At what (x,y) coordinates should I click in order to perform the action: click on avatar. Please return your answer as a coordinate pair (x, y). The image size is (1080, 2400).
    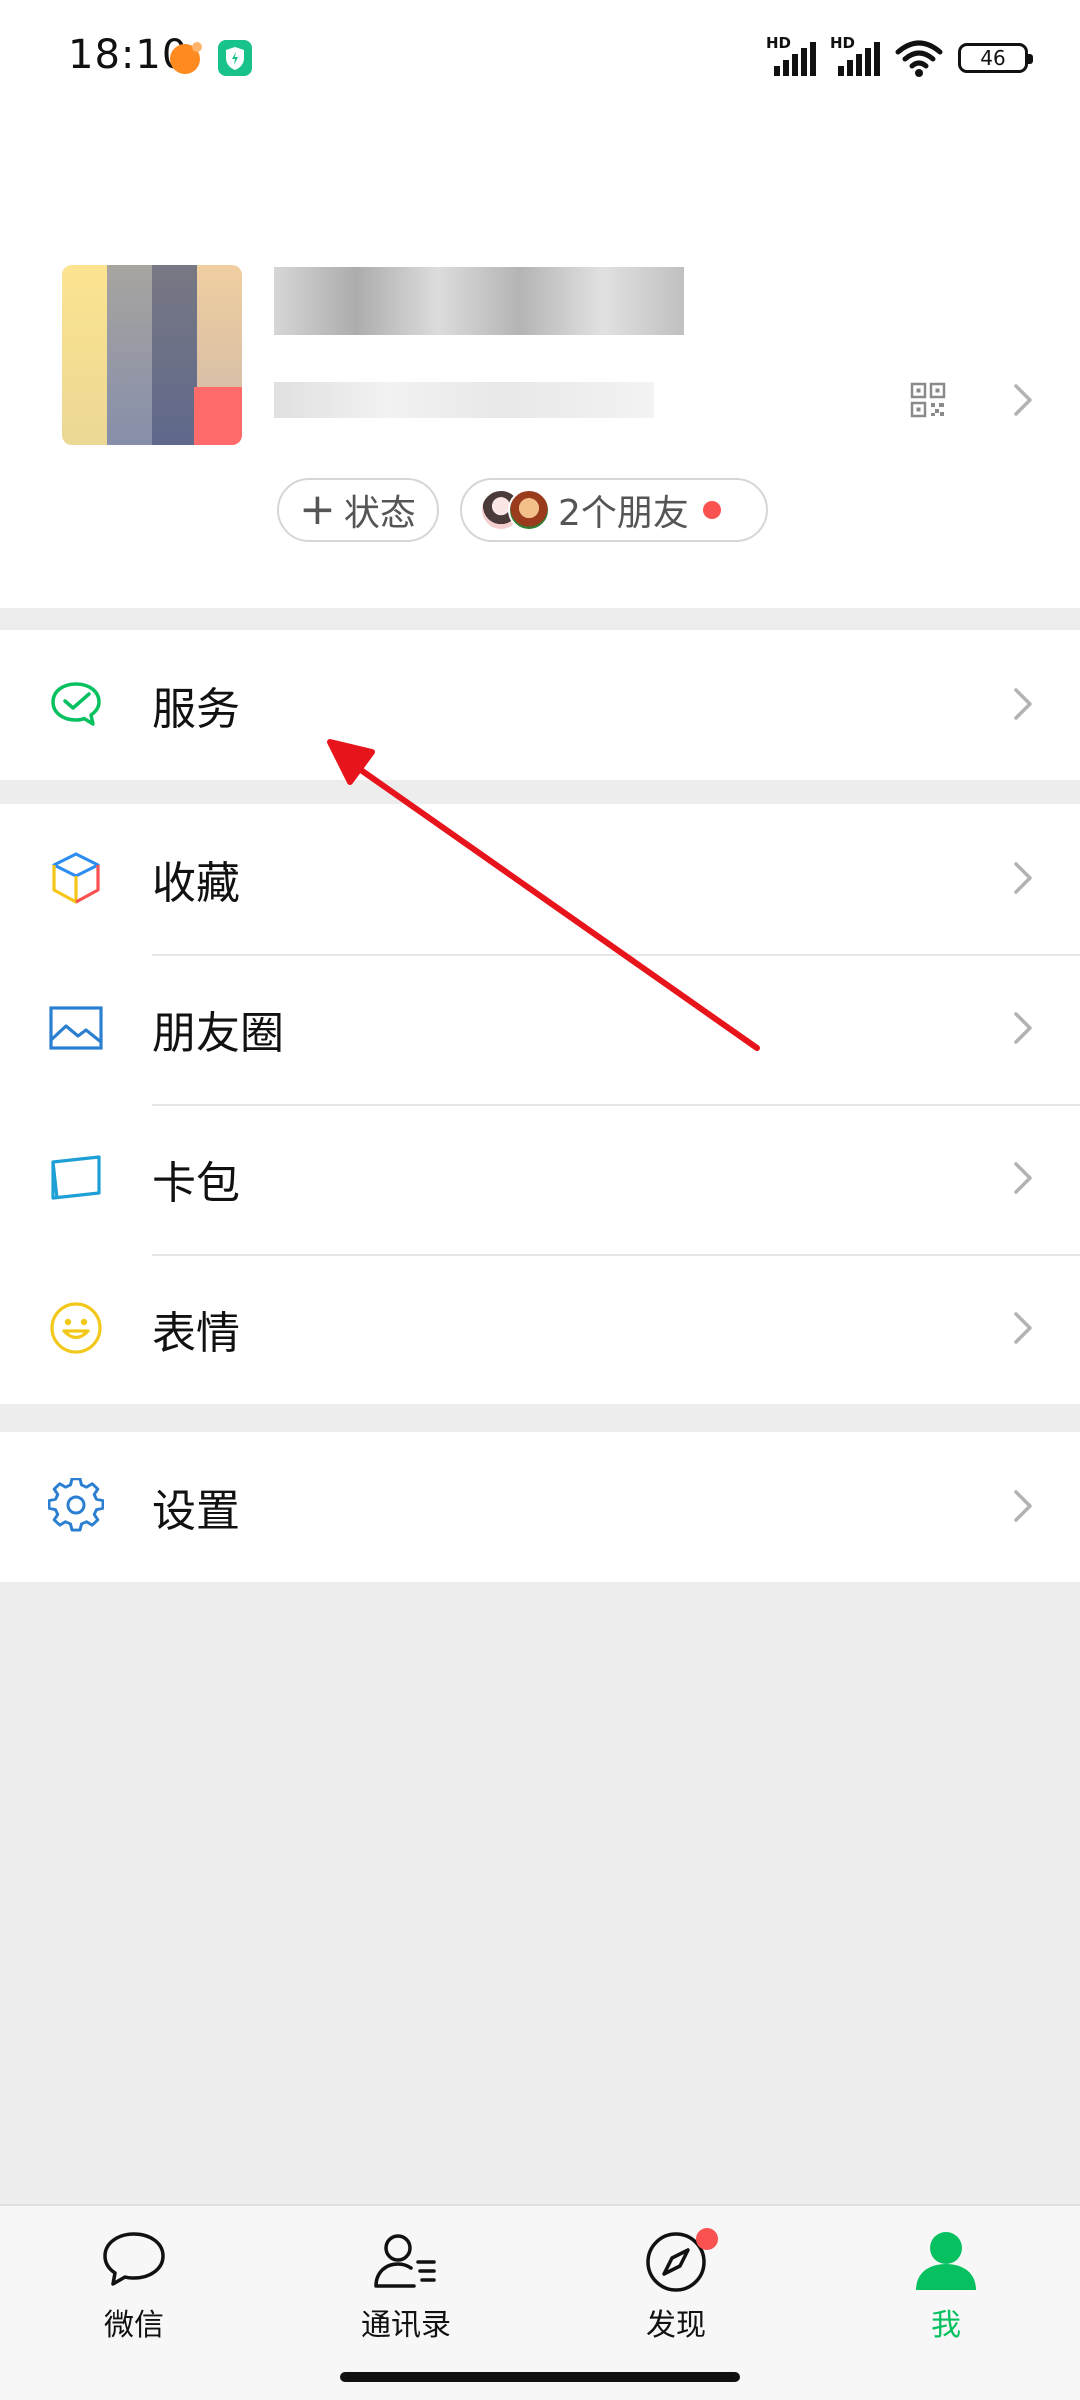
    Looking at the image, I should click on (152, 355).